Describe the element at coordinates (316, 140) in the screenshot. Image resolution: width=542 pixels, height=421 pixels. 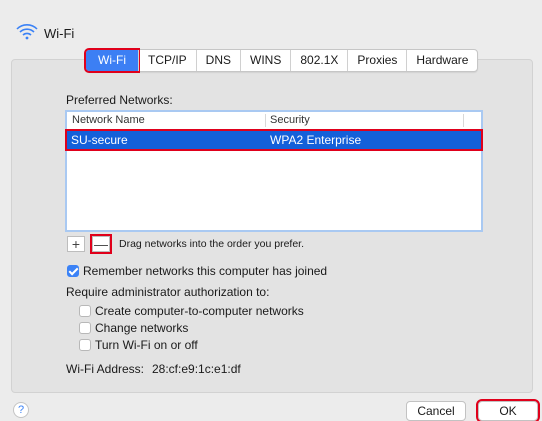
I see `network-security: WPA2 Enterprise` at that location.